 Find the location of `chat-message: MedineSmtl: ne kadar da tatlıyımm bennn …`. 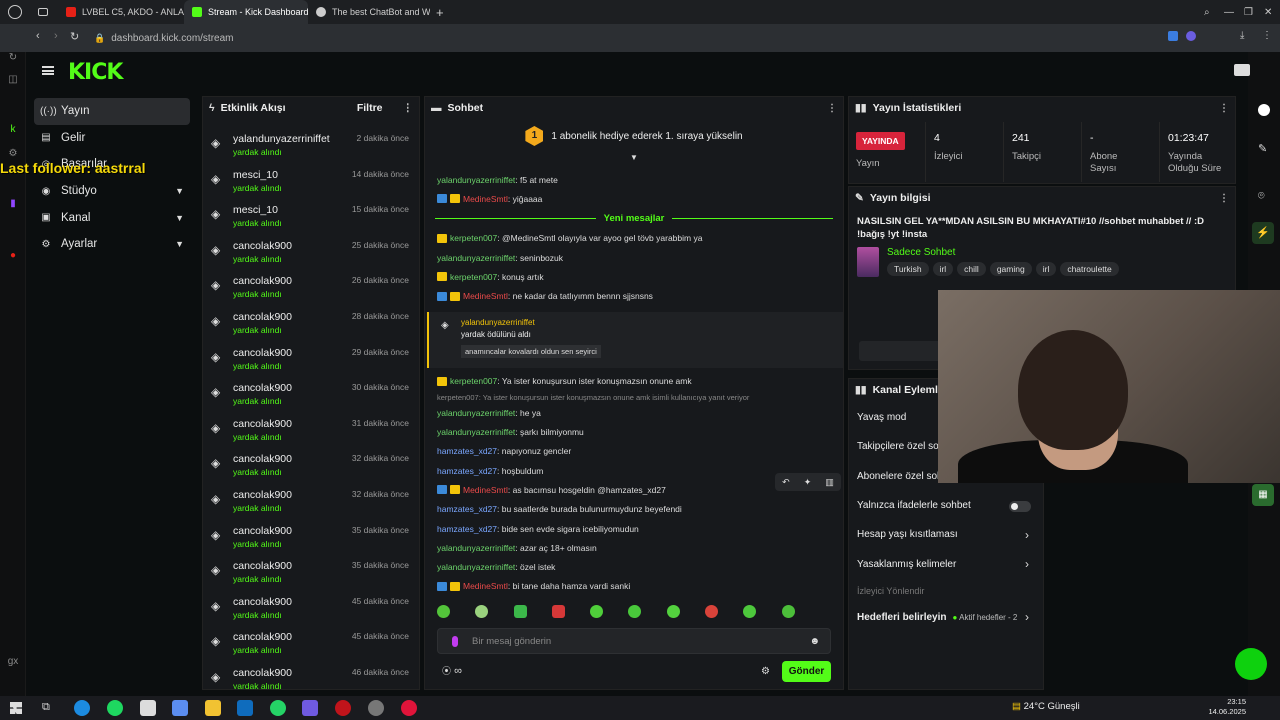

chat-message: MedineSmtl: ne kadar da tatlıyımm bennn … is located at coordinates (634, 295).